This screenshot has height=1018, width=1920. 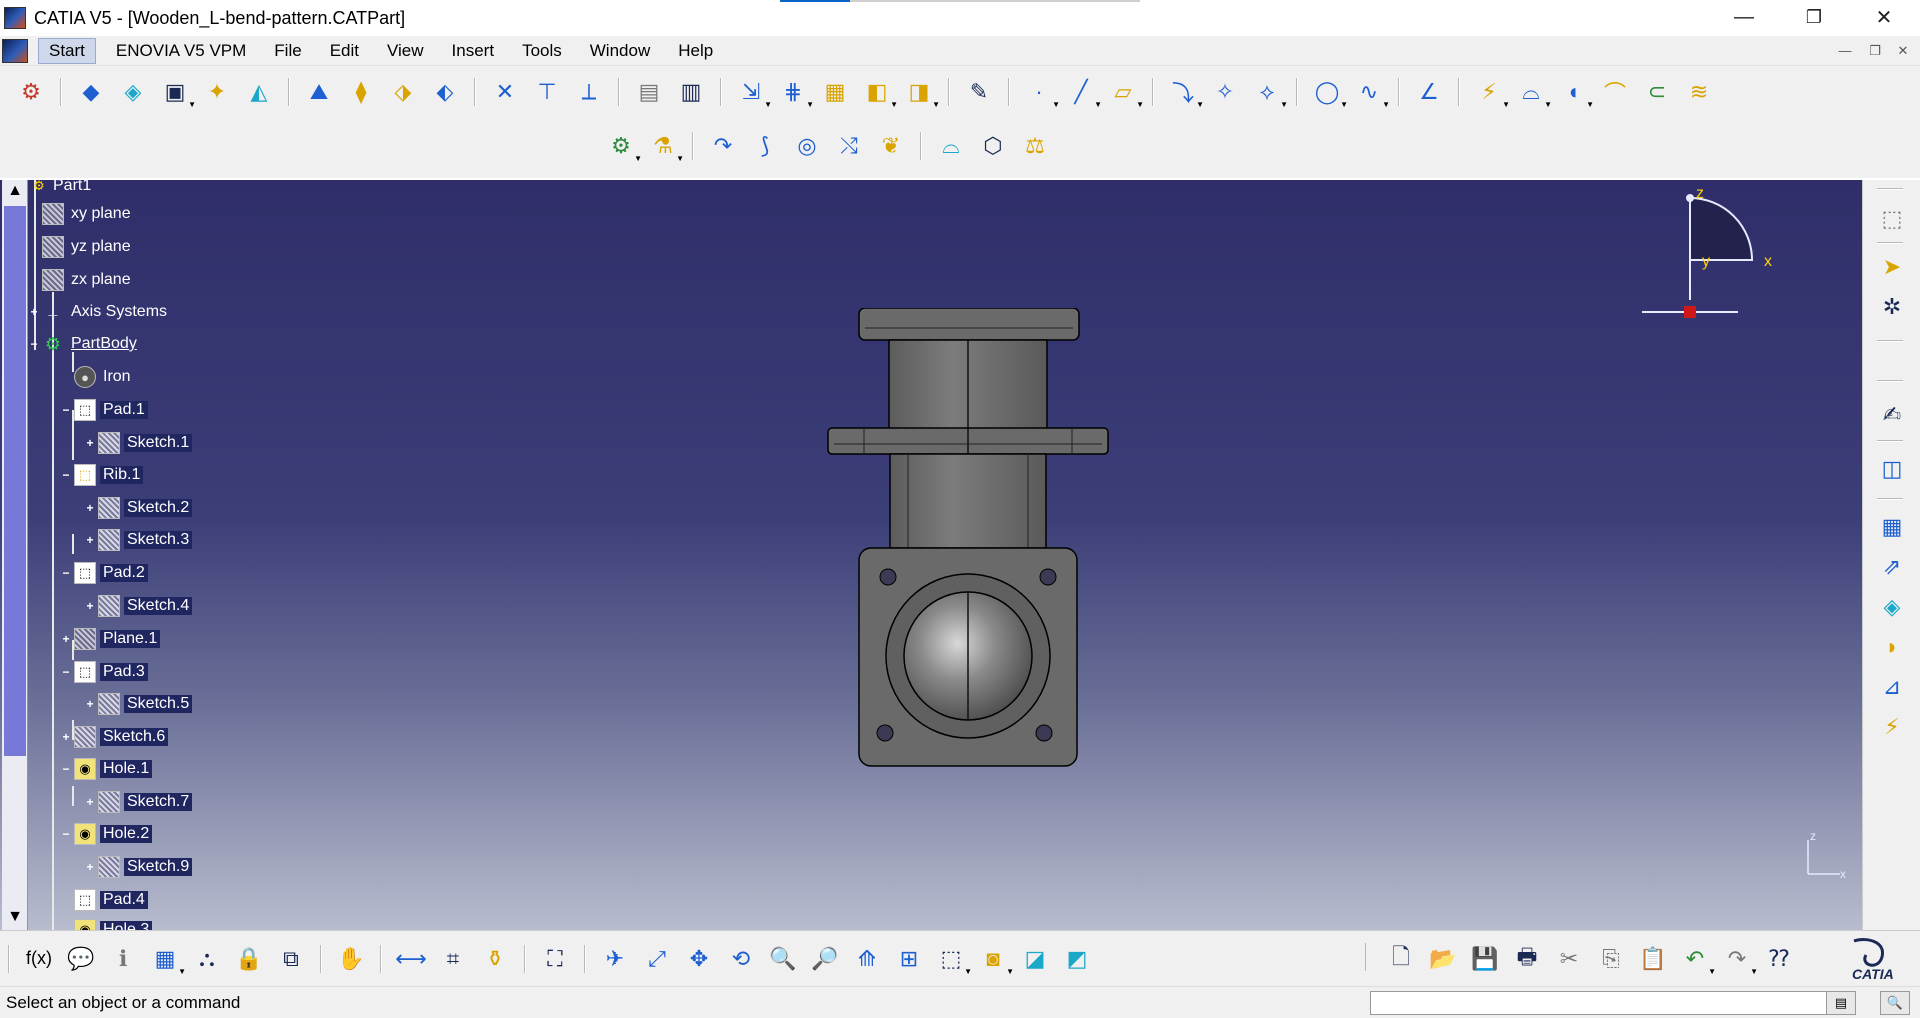 I want to click on sphere-icon: ▣ ▼, so click(x=177, y=92).